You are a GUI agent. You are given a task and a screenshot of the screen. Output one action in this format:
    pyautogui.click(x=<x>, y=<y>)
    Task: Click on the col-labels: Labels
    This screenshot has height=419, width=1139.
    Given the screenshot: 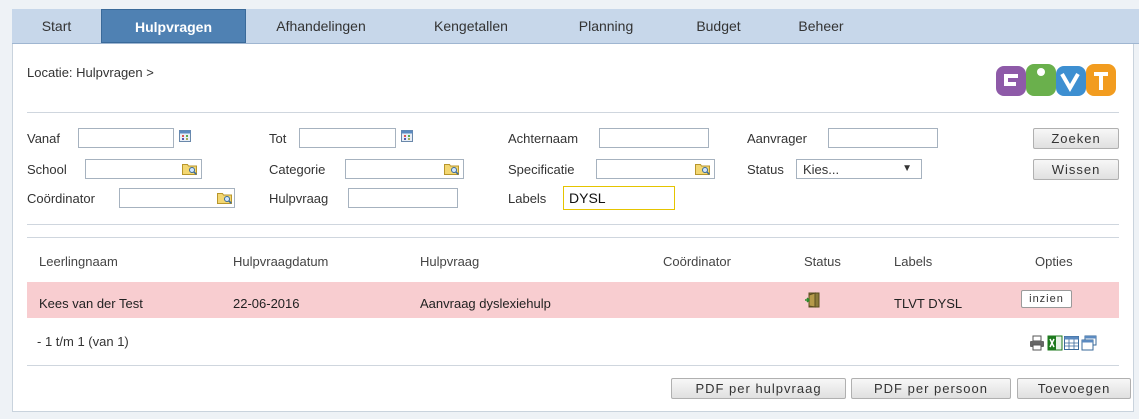 What is the action you would take?
    pyautogui.click(x=913, y=261)
    